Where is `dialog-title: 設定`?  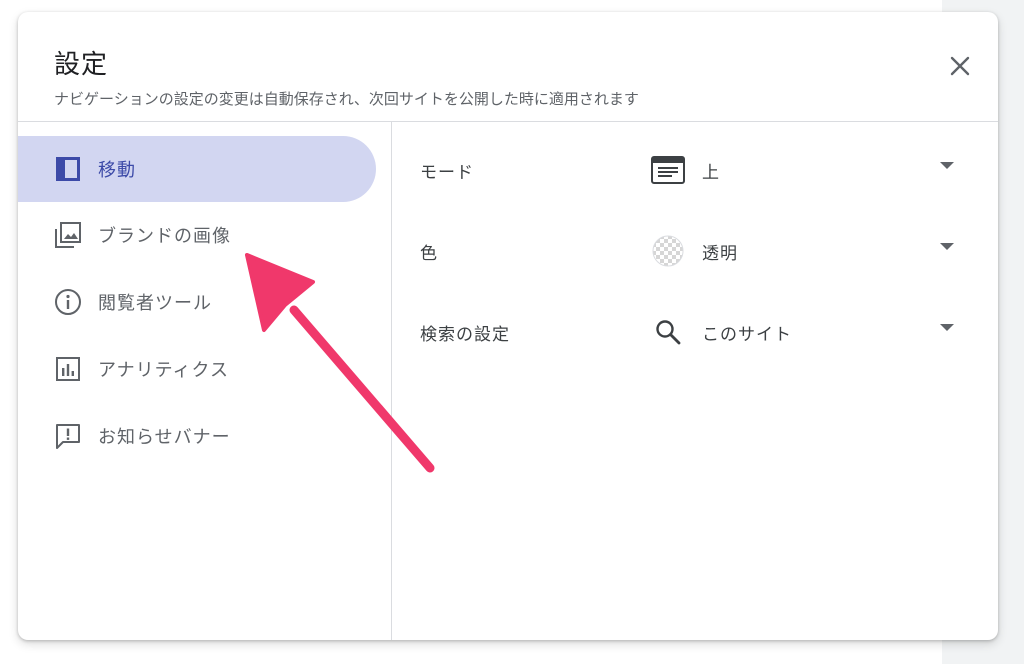 dialog-title: 設定 is located at coordinates (81, 65).